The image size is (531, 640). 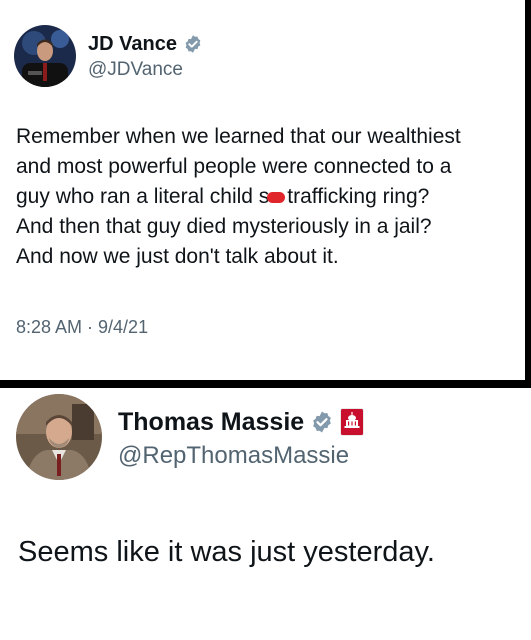 I want to click on timestamp: 8:28 AM · 9/4/21, so click(x=82, y=327).